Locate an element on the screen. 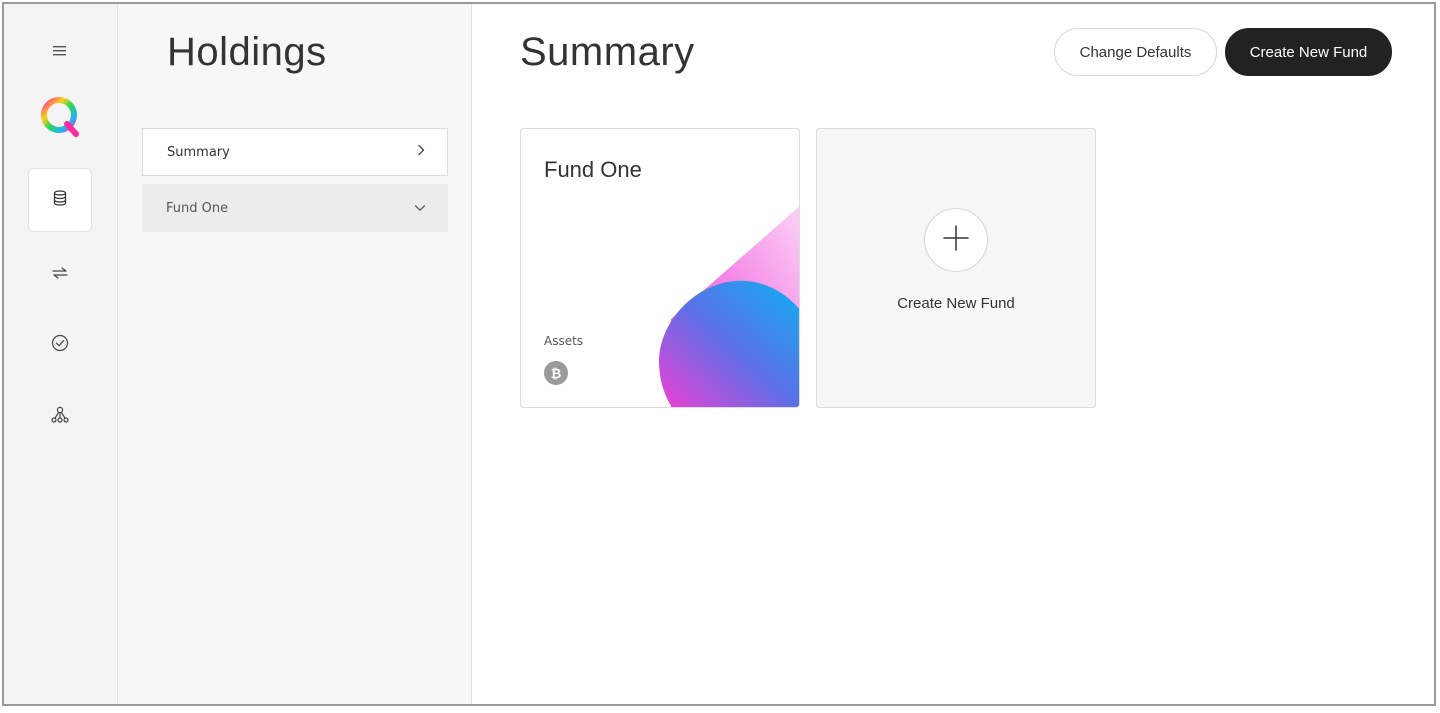 The image size is (1440, 713). change-defaults-button: Change Defaults is located at coordinates (1135, 52).